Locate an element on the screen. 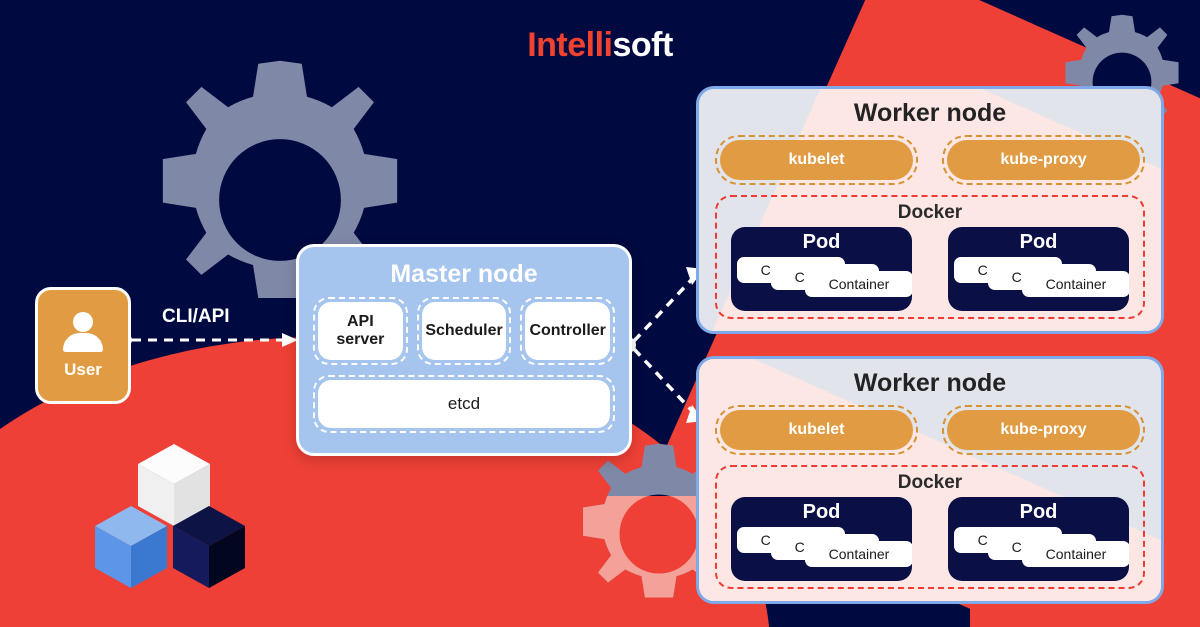  worker-node-2-agents-row: kubelet kube-proxy is located at coordinates (930, 430).